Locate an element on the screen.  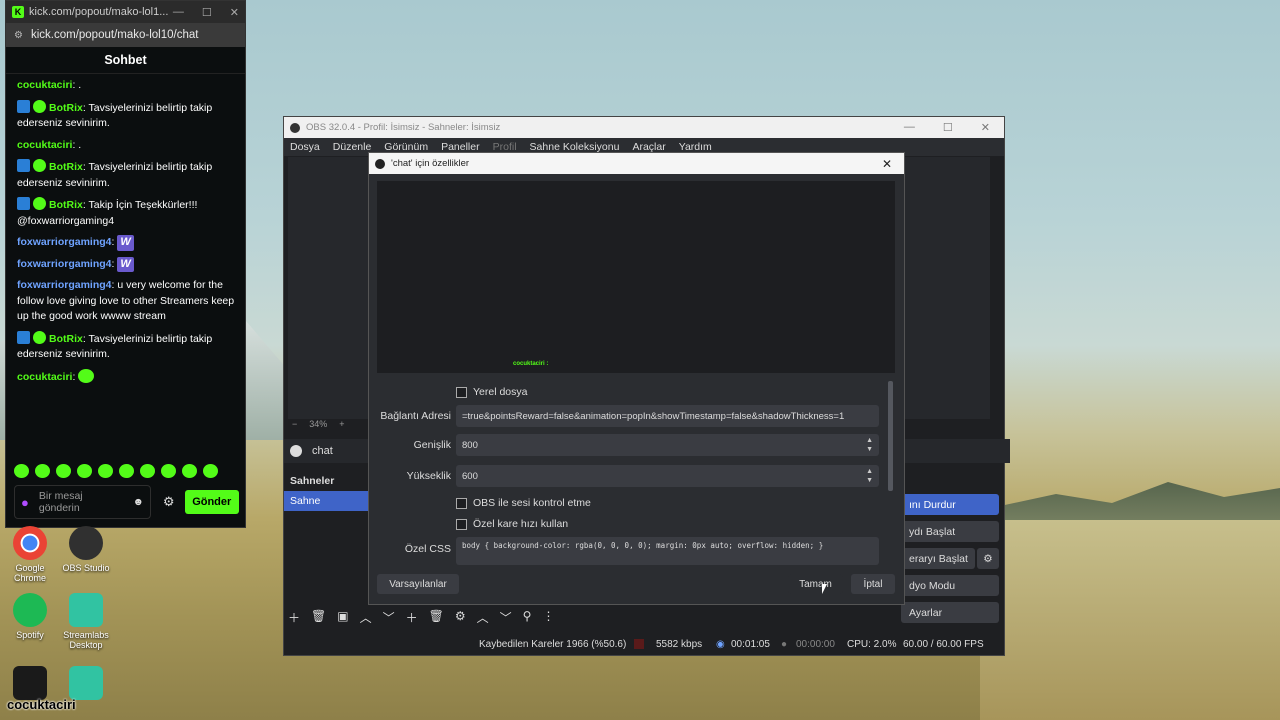
custom-fps-row: Özel kare hızı kullan is located at coordinates (512, 524).